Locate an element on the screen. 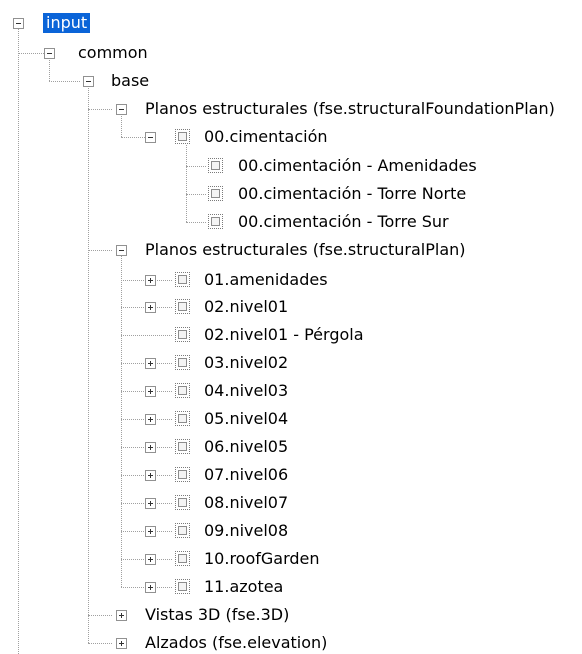 The image size is (582, 654). tree-node-cimentacion-child: 00.cimentación - Torre Norte is located at coordinates (352, 194).